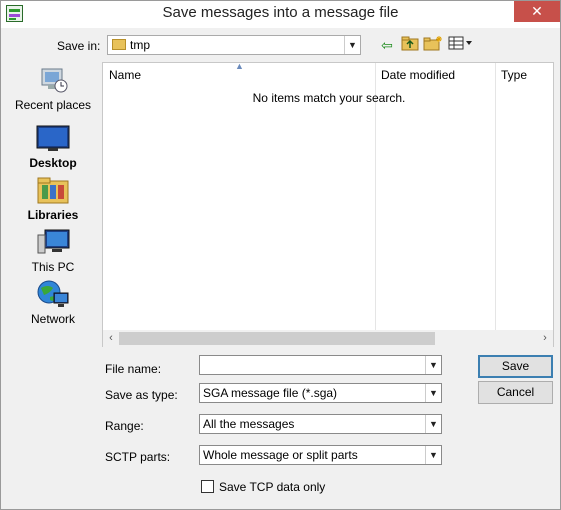 Image resolution: width=561 pixels, height=510 pixels. I want to click on horizontal-scrollbar: ‹ ›, so click(328, 338).